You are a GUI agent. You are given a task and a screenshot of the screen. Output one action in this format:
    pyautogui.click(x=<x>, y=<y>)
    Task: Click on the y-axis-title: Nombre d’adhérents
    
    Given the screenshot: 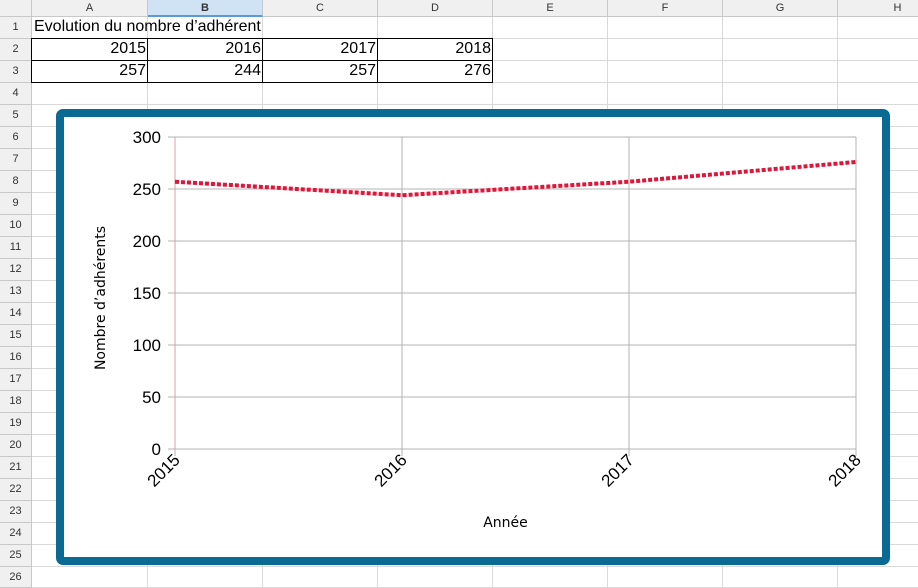 What is the action you would take?
    pyautogui.click(x=101, y=298)
    